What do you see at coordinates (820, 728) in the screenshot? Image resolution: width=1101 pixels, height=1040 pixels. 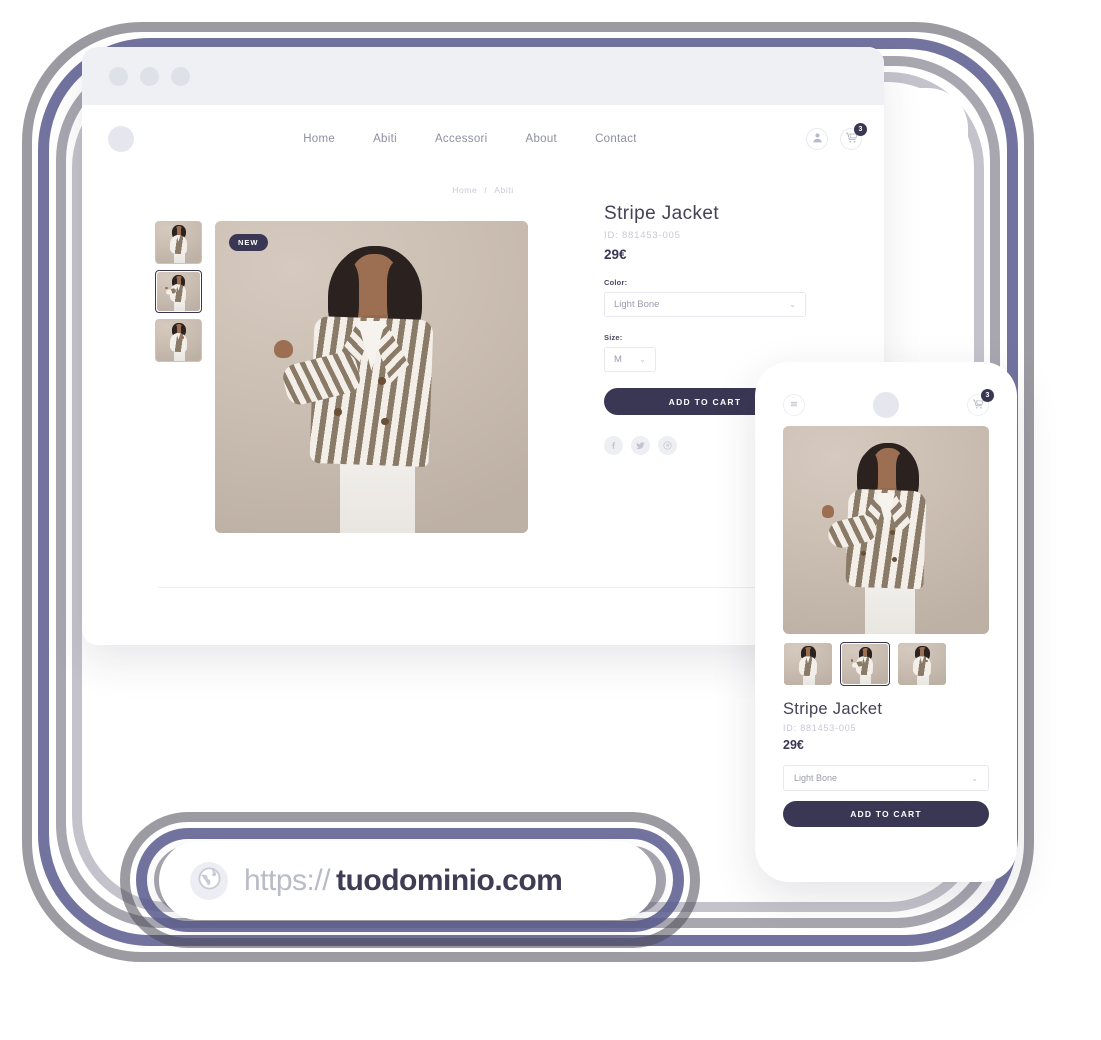 I see `phone-product-id: ID: 881453-005` at bounding box center [820, 728].